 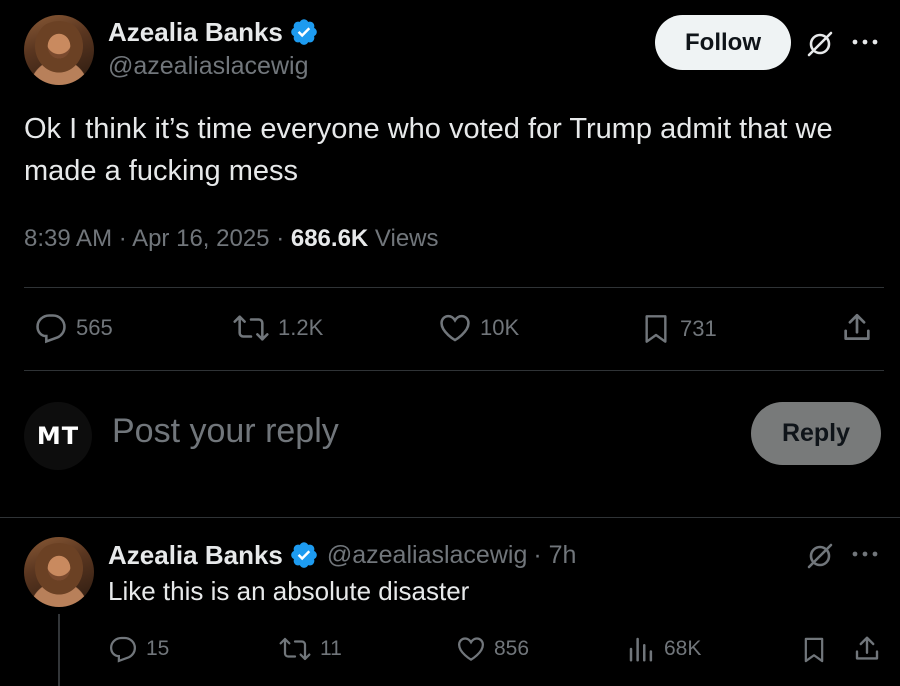 What do you see at coordinates (427, 555) in the screenshot?
I see `thread-author-handle: @azealiaslacewig` at bounding box center [427, 555].